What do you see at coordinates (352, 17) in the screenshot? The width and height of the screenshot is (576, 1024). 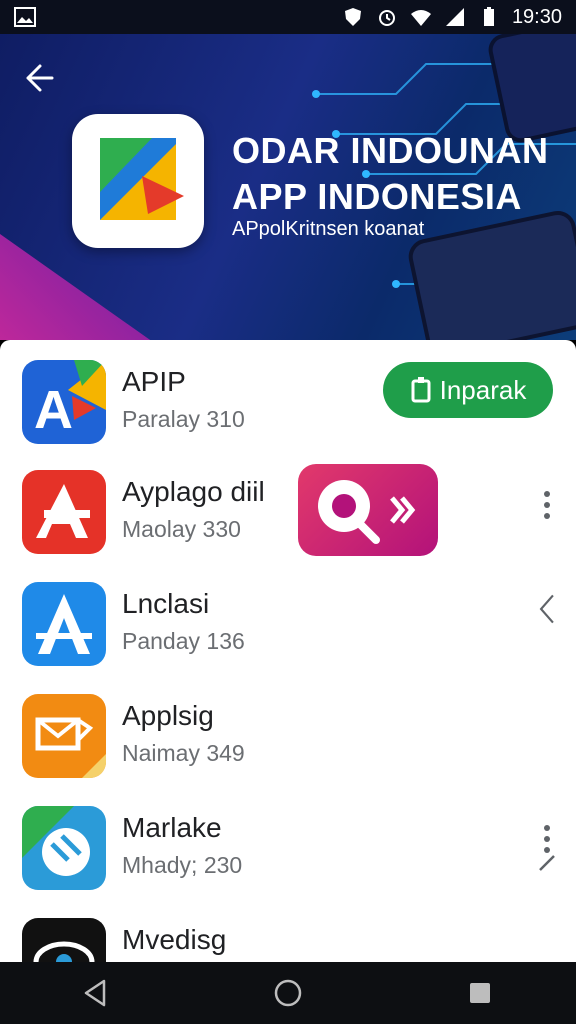 I see `shield-icon` at bounding box center [352, 17].